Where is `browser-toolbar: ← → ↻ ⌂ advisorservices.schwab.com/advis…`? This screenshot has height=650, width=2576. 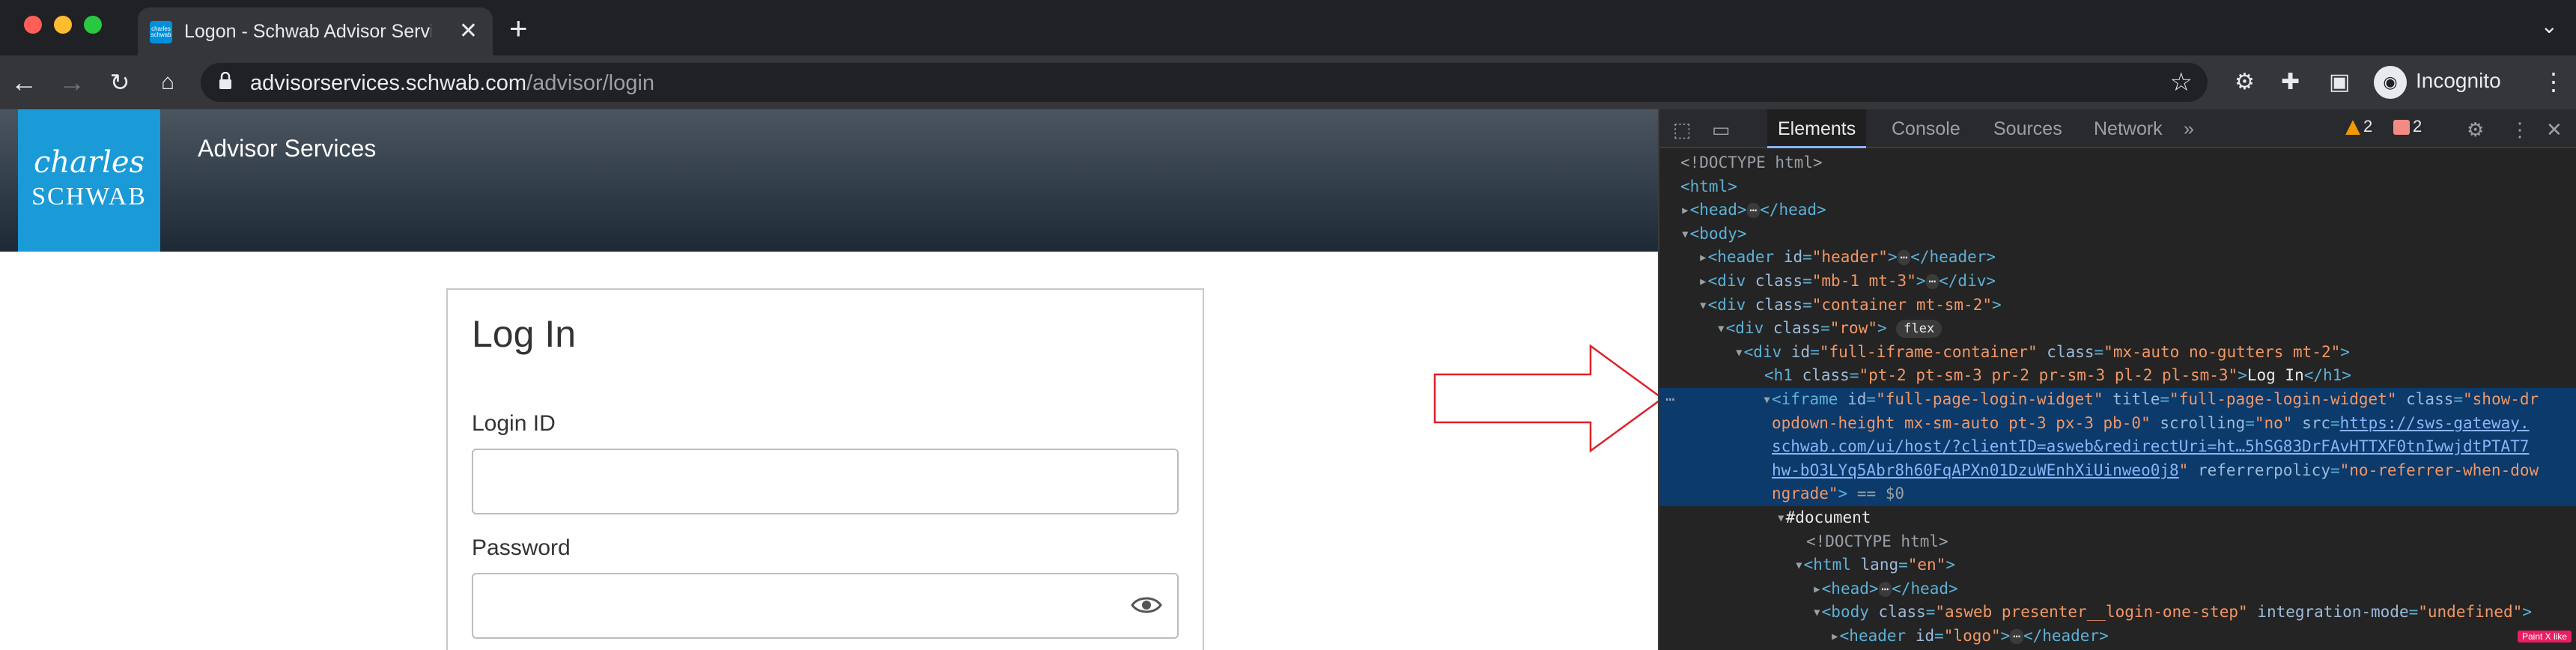 browser-toolbar: ← → ↻ ⌂ advisorservices.schwab.com/advis… is located at coordinates (1288, 82).